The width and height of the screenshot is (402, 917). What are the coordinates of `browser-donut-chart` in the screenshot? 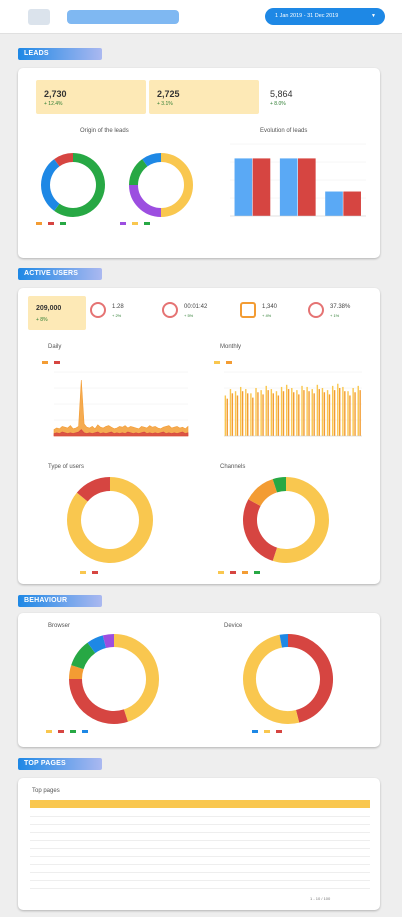 It's located at (114, 679).